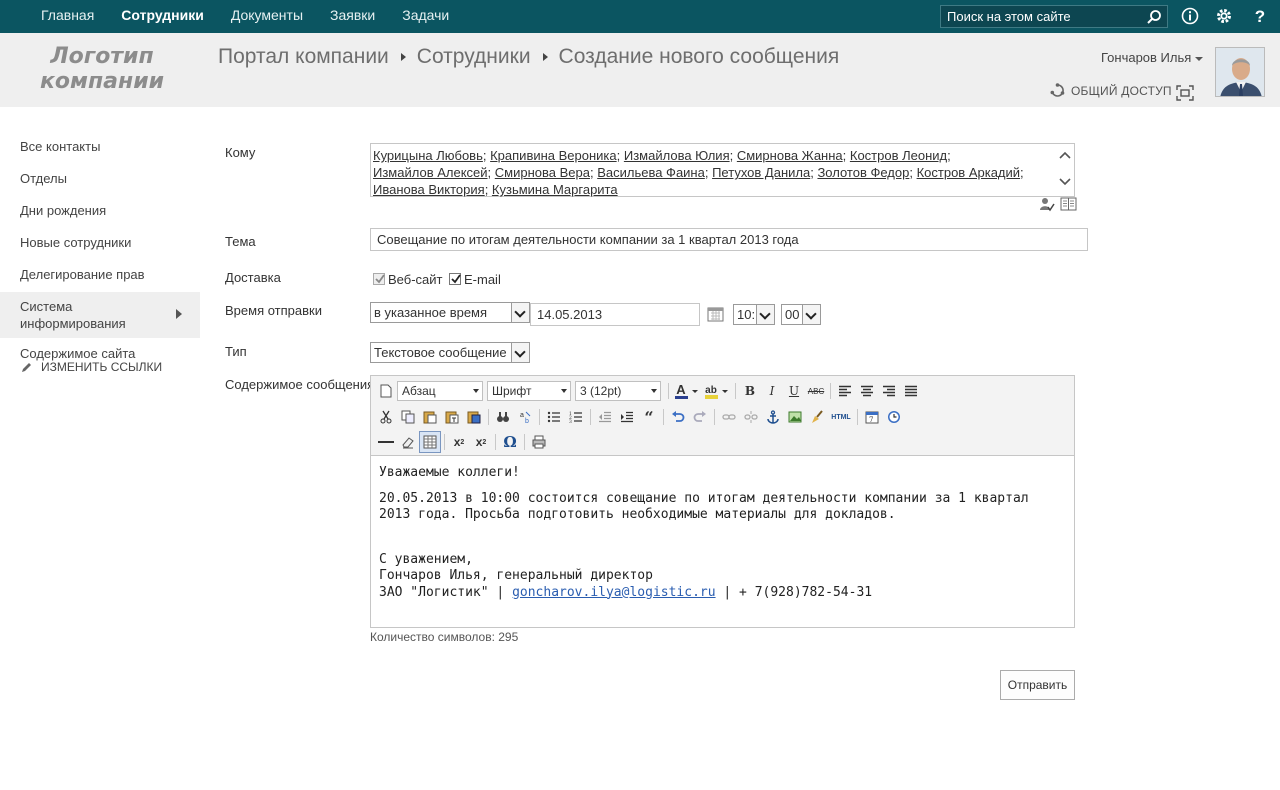 The image size is (1280, 790). I want to click on print-icon, so click(539, 442).